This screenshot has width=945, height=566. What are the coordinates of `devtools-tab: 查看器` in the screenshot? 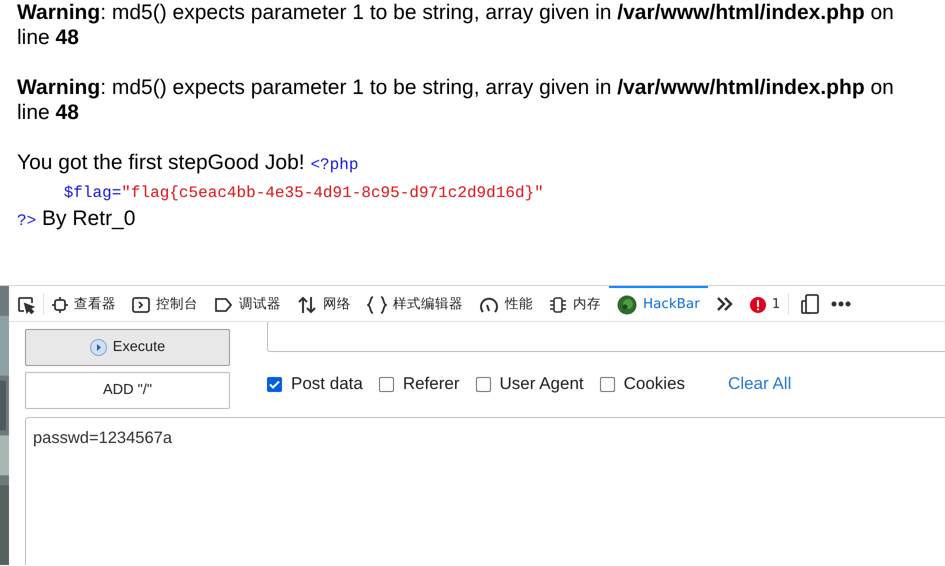 It's located at (84, 304).